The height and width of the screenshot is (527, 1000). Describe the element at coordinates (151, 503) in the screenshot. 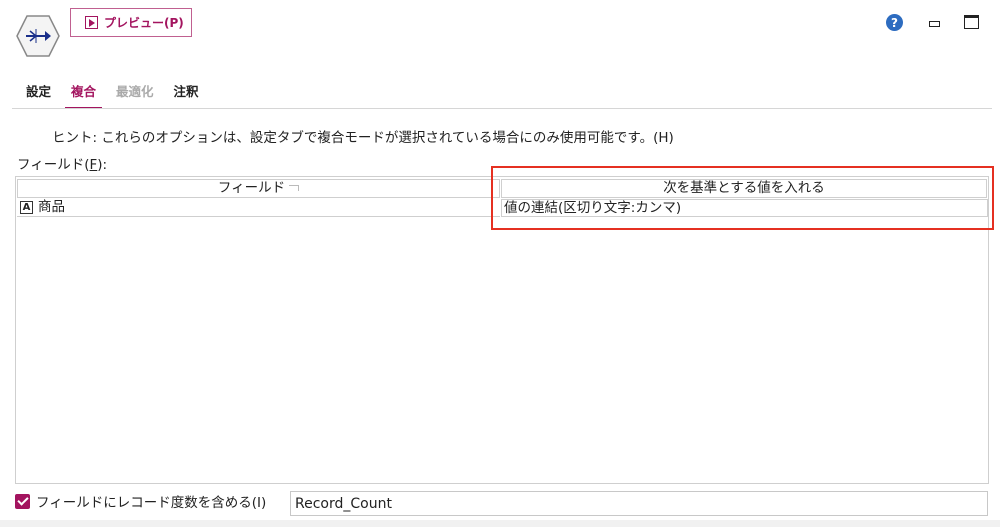

I see `record-count-label: フィールドにレコード度数を含める(I)` at that location.